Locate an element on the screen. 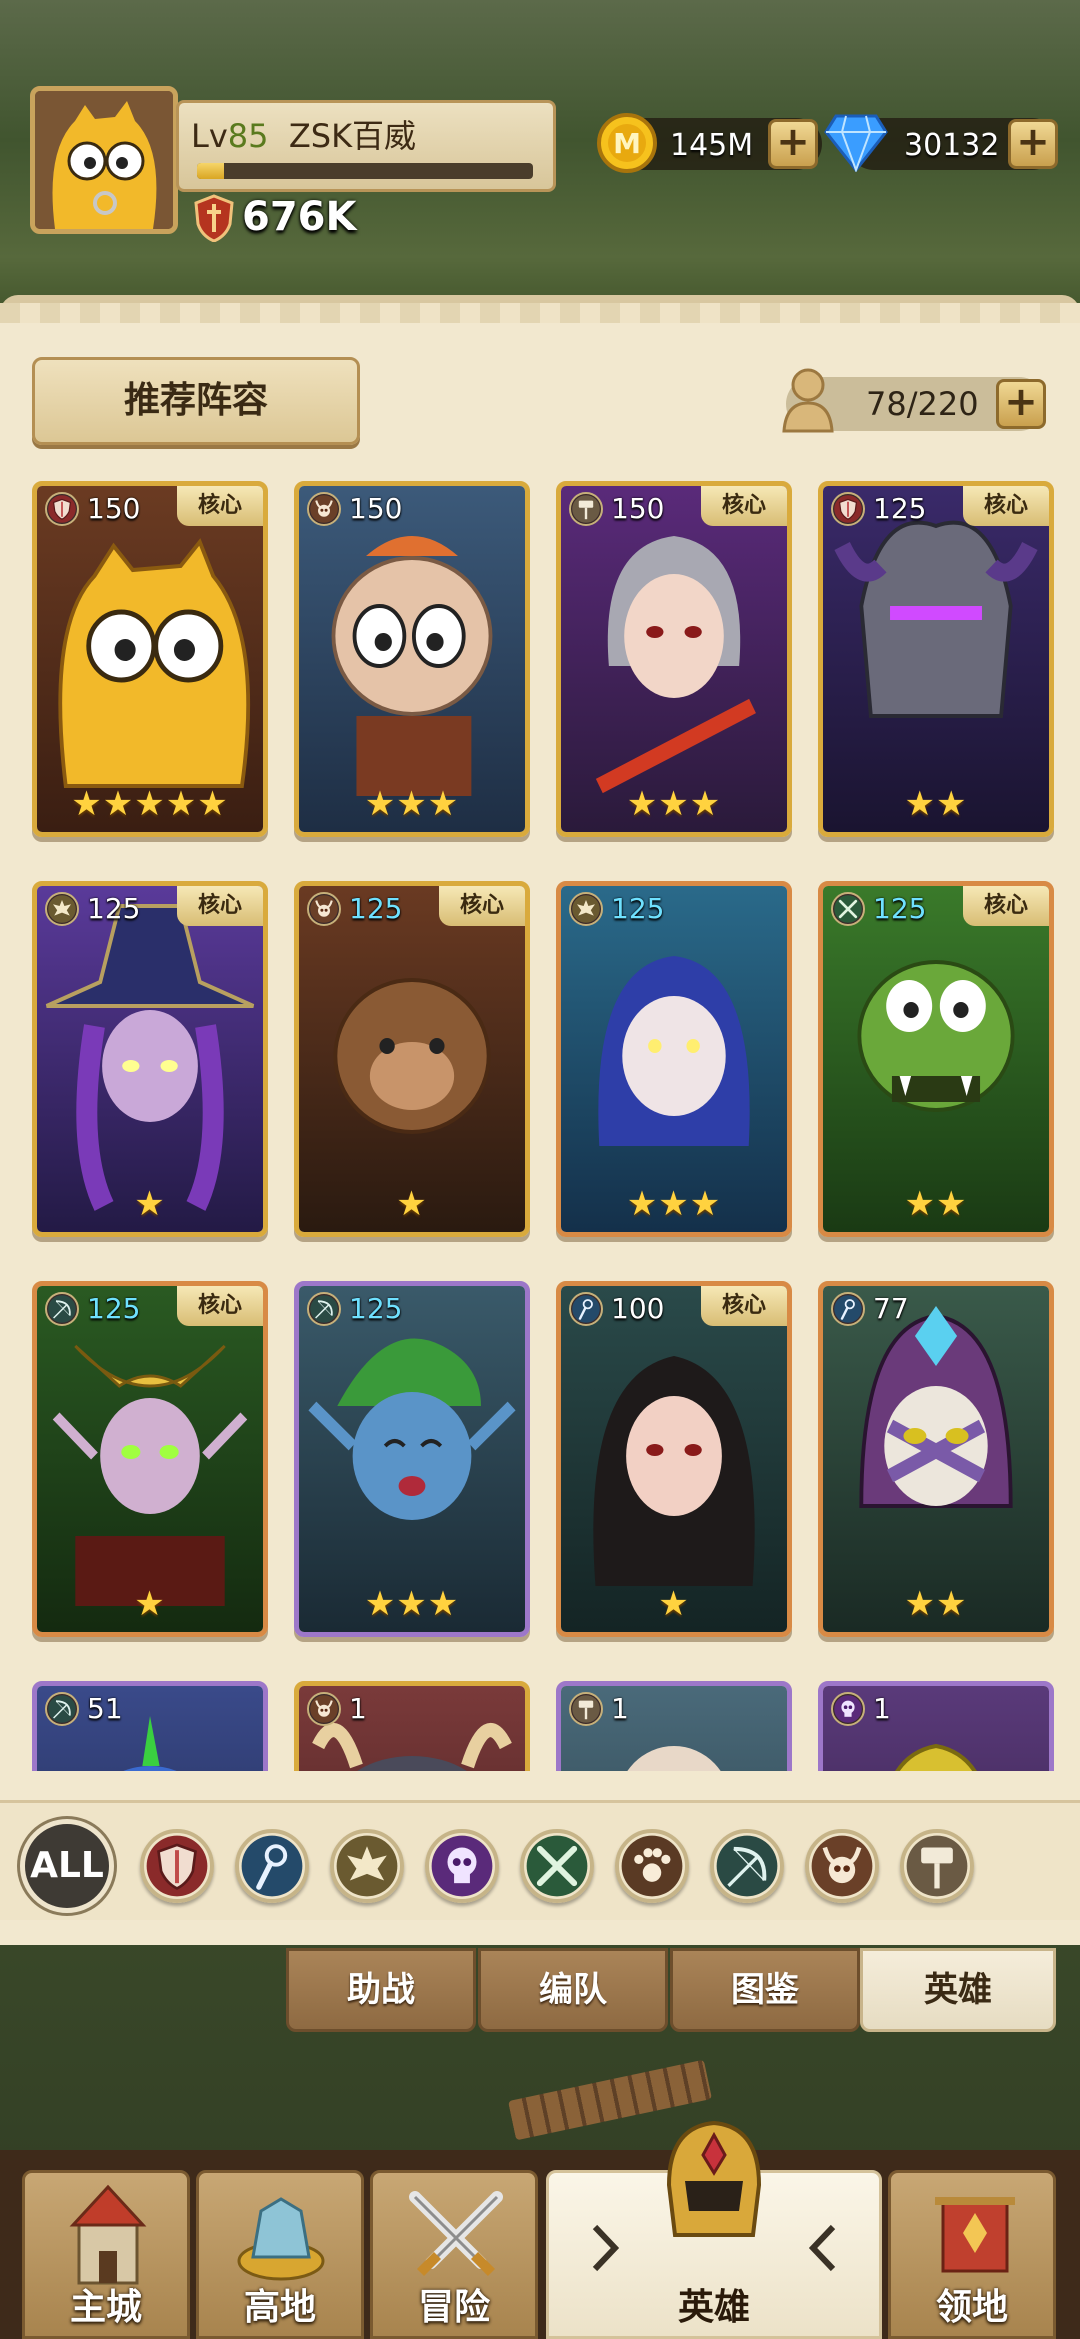 This screenshot has width=1080, height=2339. phoenix-icon is located at coordinates (586, 909).